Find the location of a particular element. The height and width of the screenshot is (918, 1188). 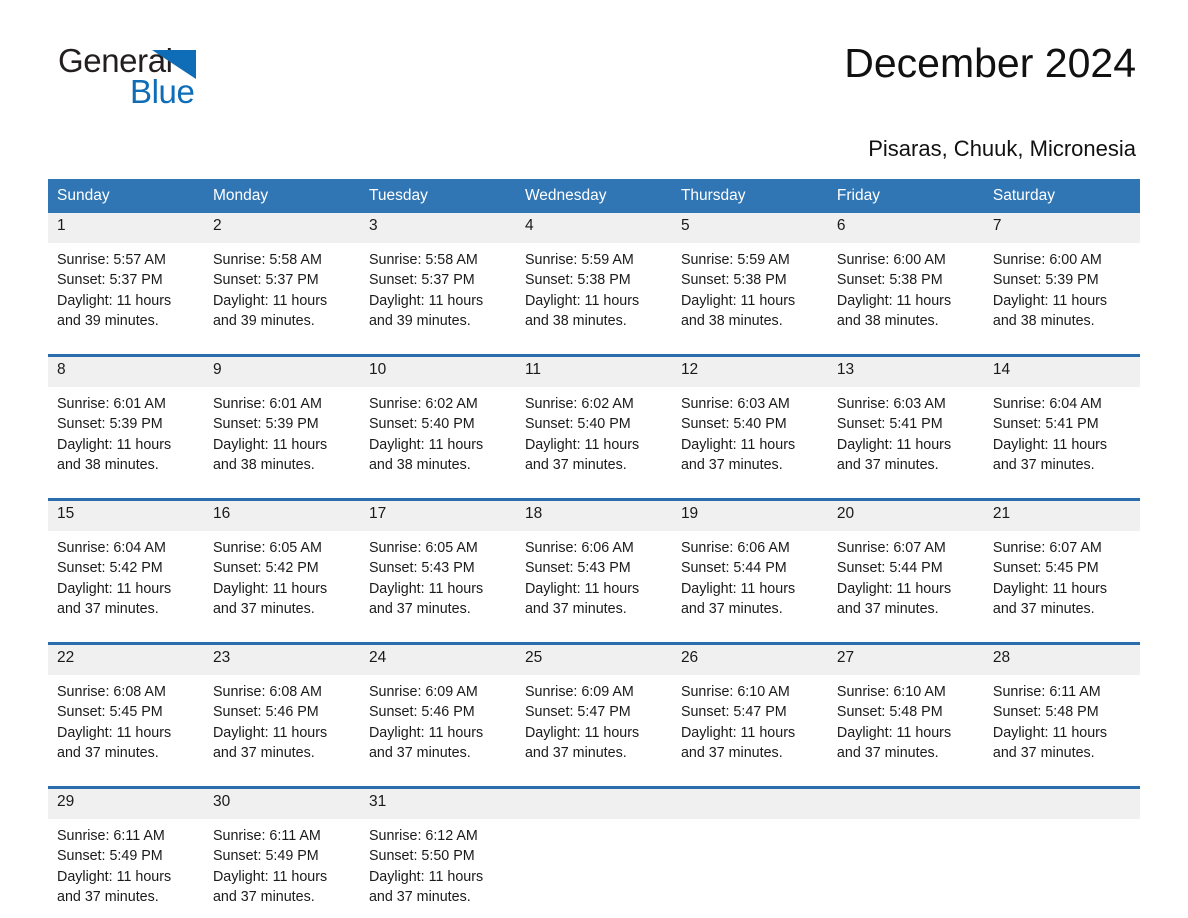

day-number: 25 is located at coordinates (593, 660).